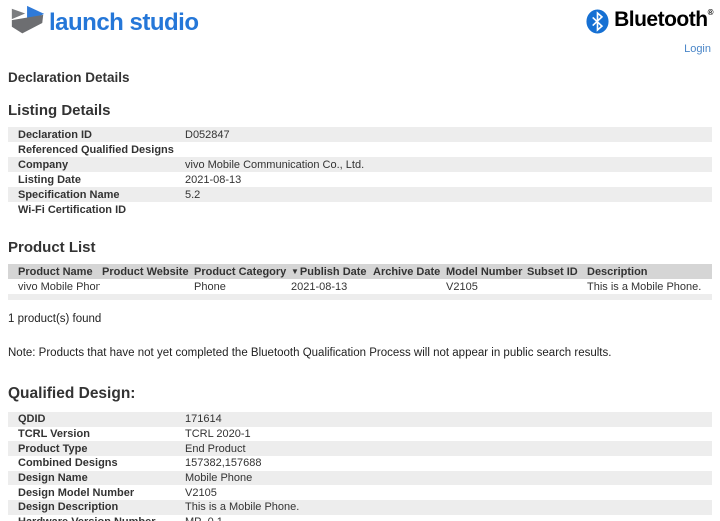 Image resolution: width=720 pixels, height=521 pixels. Describe the element at coordinates (55, 319) in the screenshot. I see `product-count-text: 1 product(s) found` at that location.